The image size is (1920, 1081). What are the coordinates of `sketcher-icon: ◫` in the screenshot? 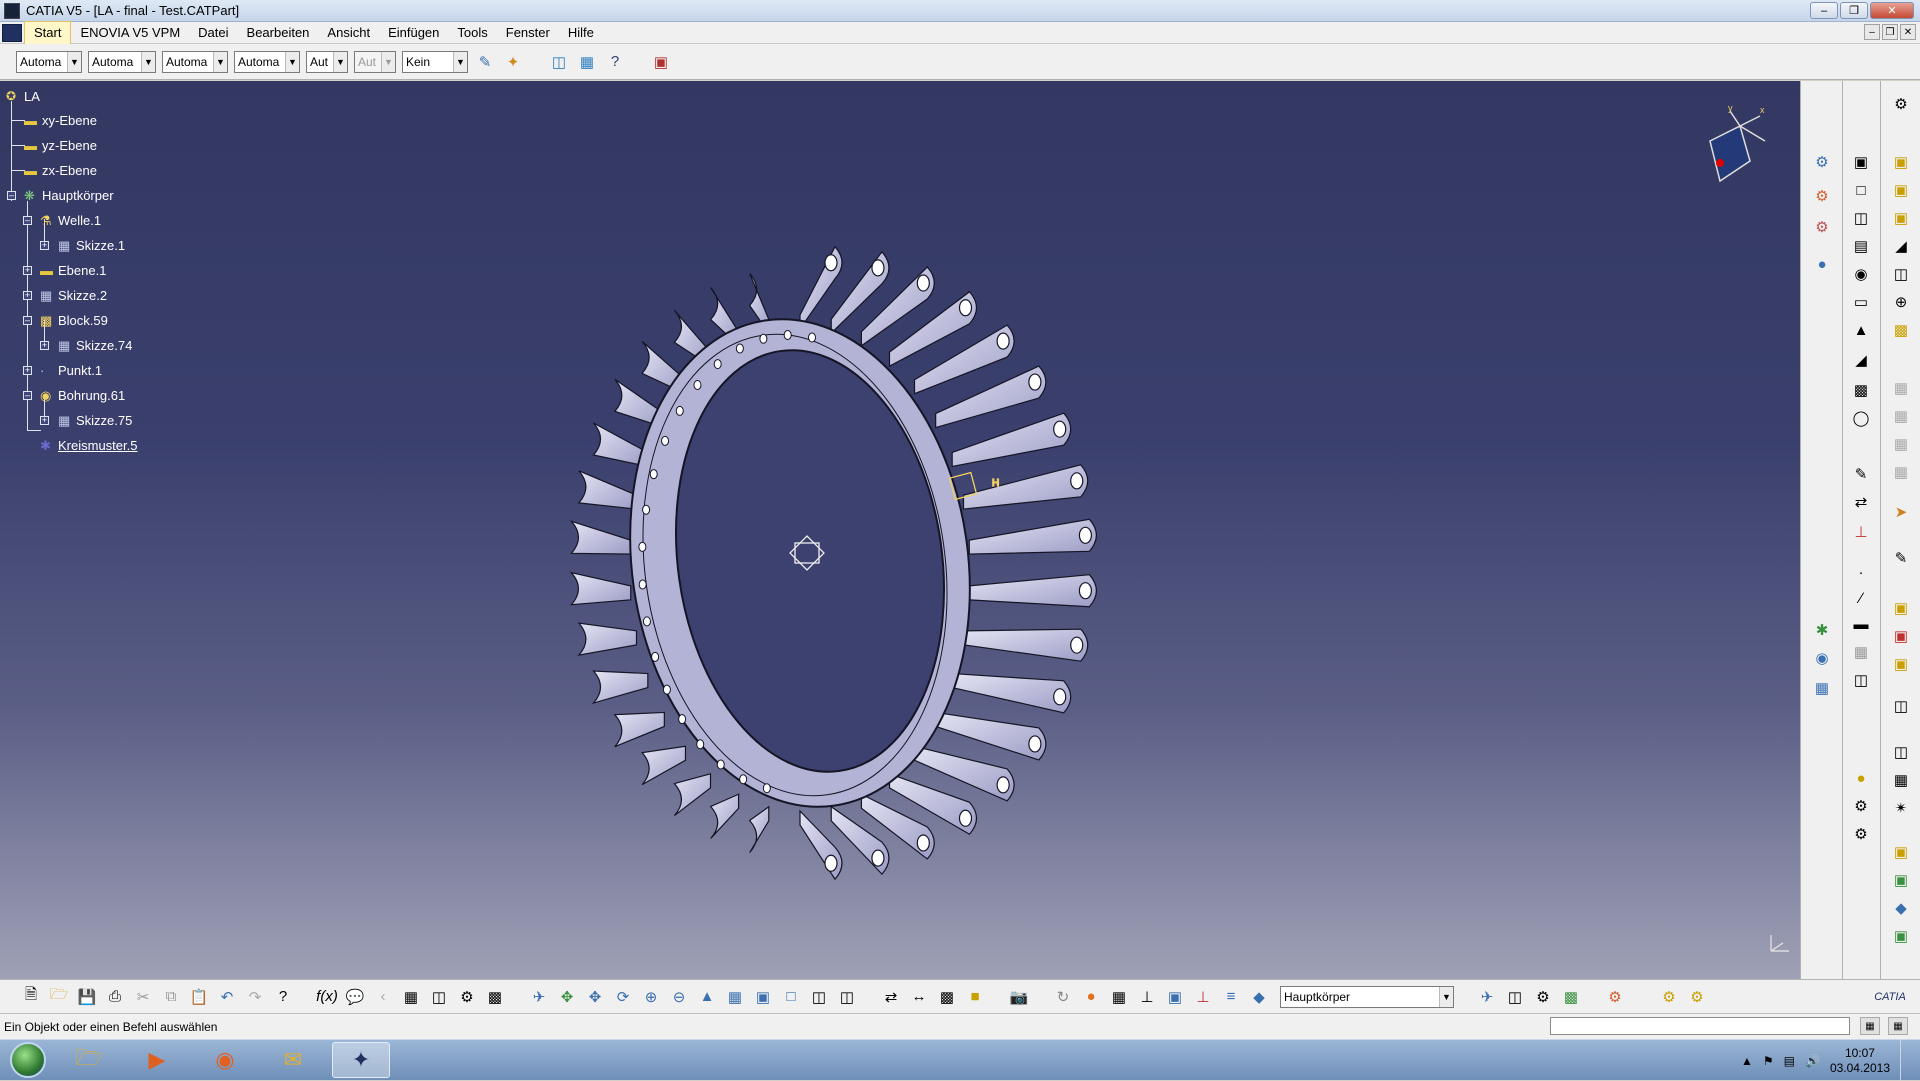 It's located at (559, 62).